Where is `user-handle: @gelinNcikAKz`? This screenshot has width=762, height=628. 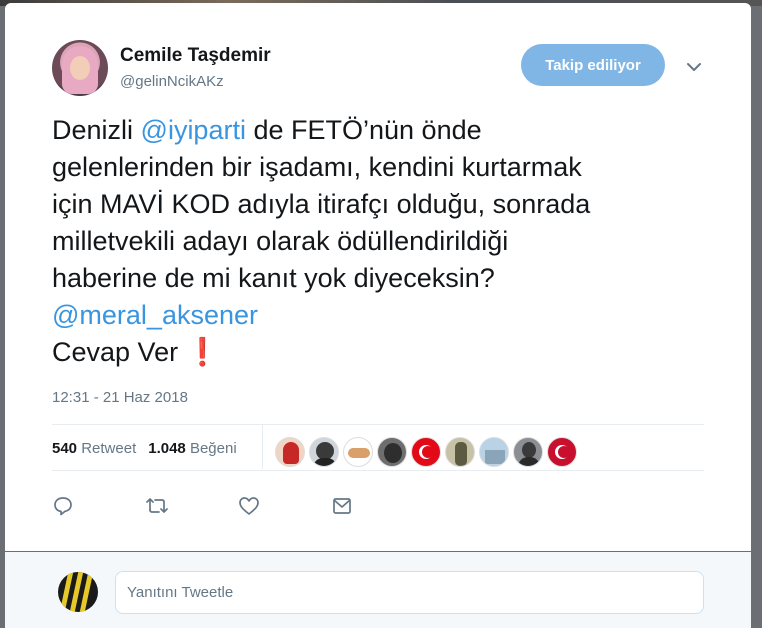
user-handle: @gelinNcikAKz is located at coordinates (172, 81).